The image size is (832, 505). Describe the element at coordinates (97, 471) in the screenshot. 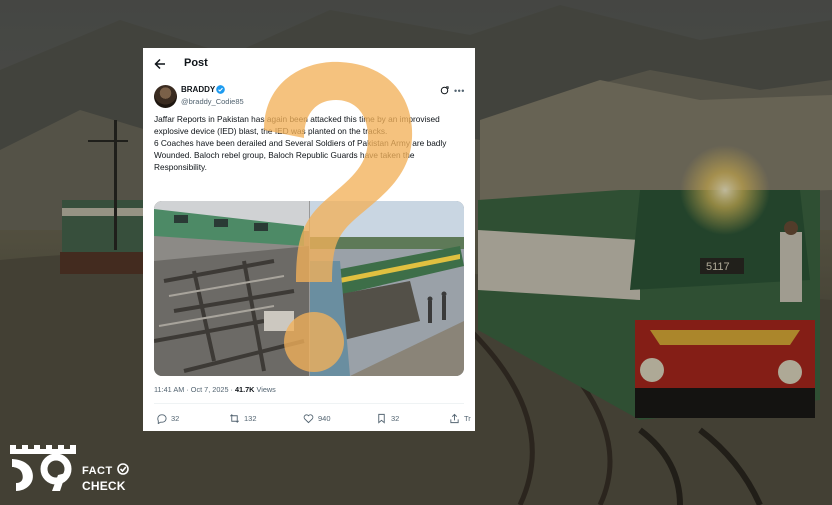

I see `logo-fact-text: FACT` at that location.